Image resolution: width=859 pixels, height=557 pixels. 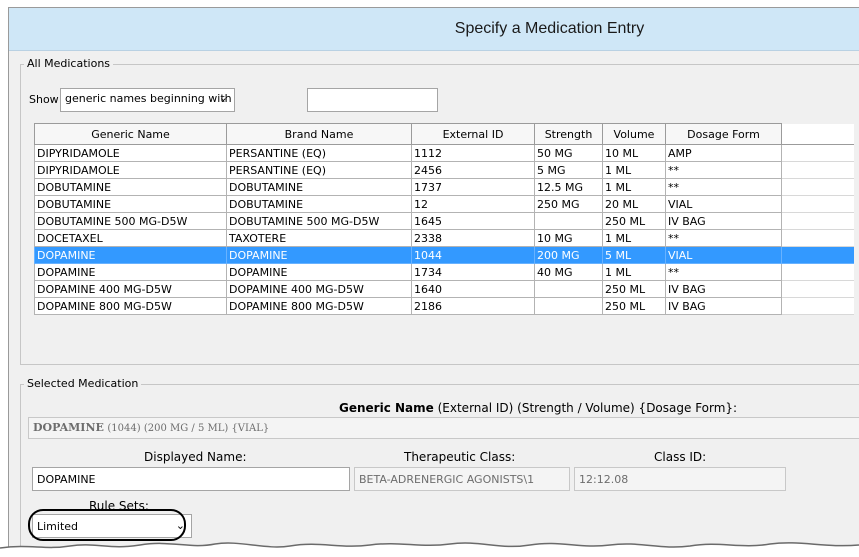 I want to click on column-header-strength: Strength, so click(x=568, y=134).